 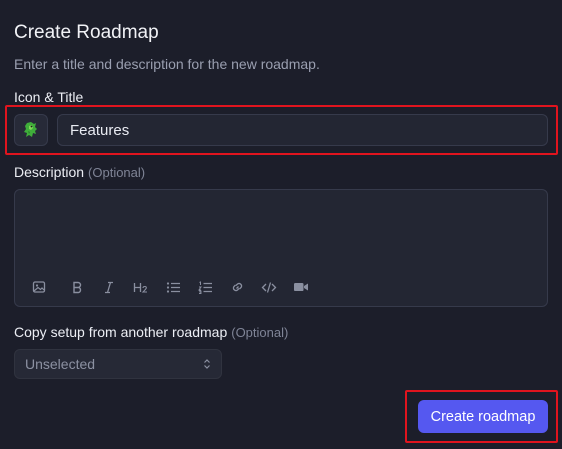 I want to click on create-roadmap-button: Create roadmap, so click(x=483, y=416).